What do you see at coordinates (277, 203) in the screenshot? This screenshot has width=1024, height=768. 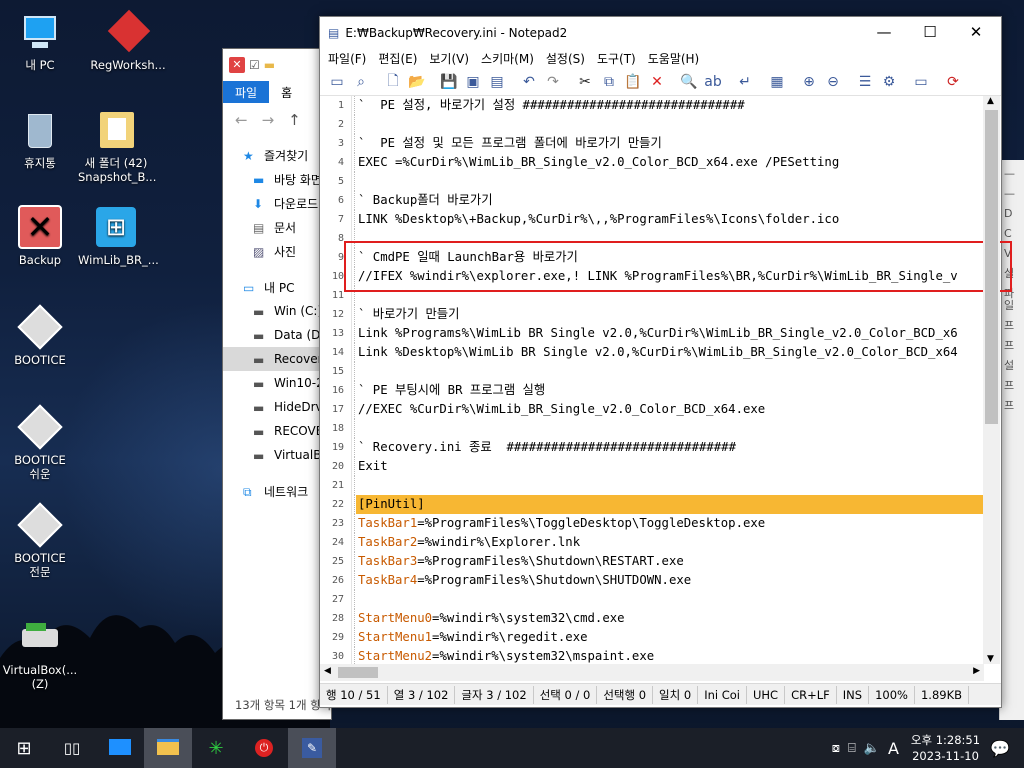 I see `tree-item: ⬇ 다운로드` at bounding box center [277, 203].